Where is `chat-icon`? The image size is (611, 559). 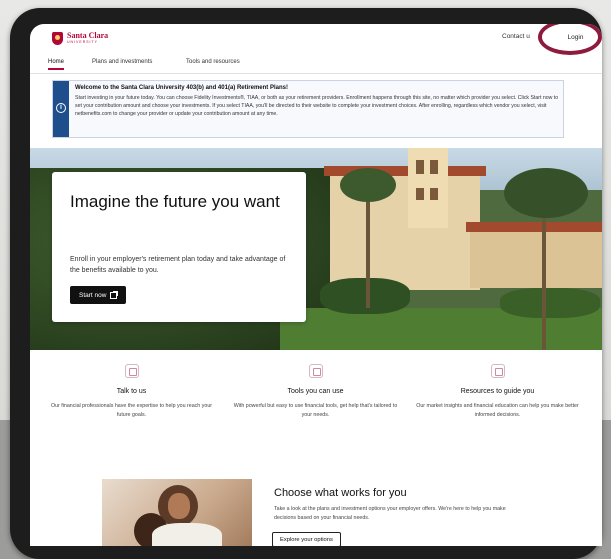 chat-icon is located at coordinates (131, 371).